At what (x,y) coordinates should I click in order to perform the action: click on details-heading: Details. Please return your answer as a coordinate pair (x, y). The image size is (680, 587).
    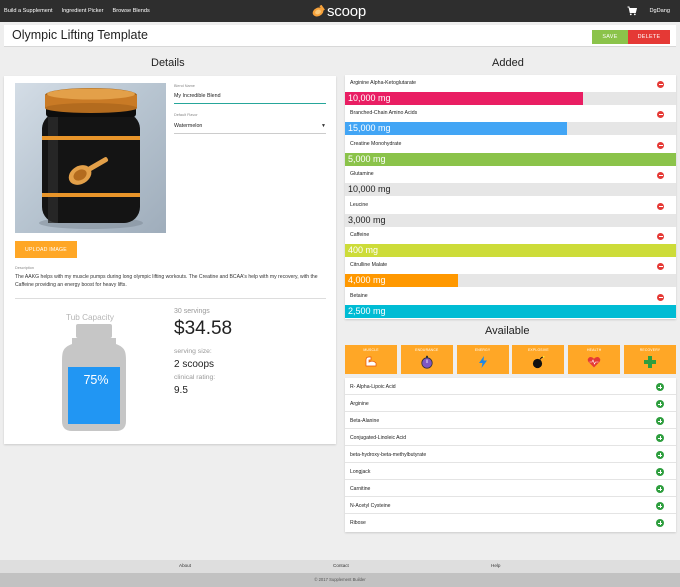
    Looking at the image, I should click on (168, 63).